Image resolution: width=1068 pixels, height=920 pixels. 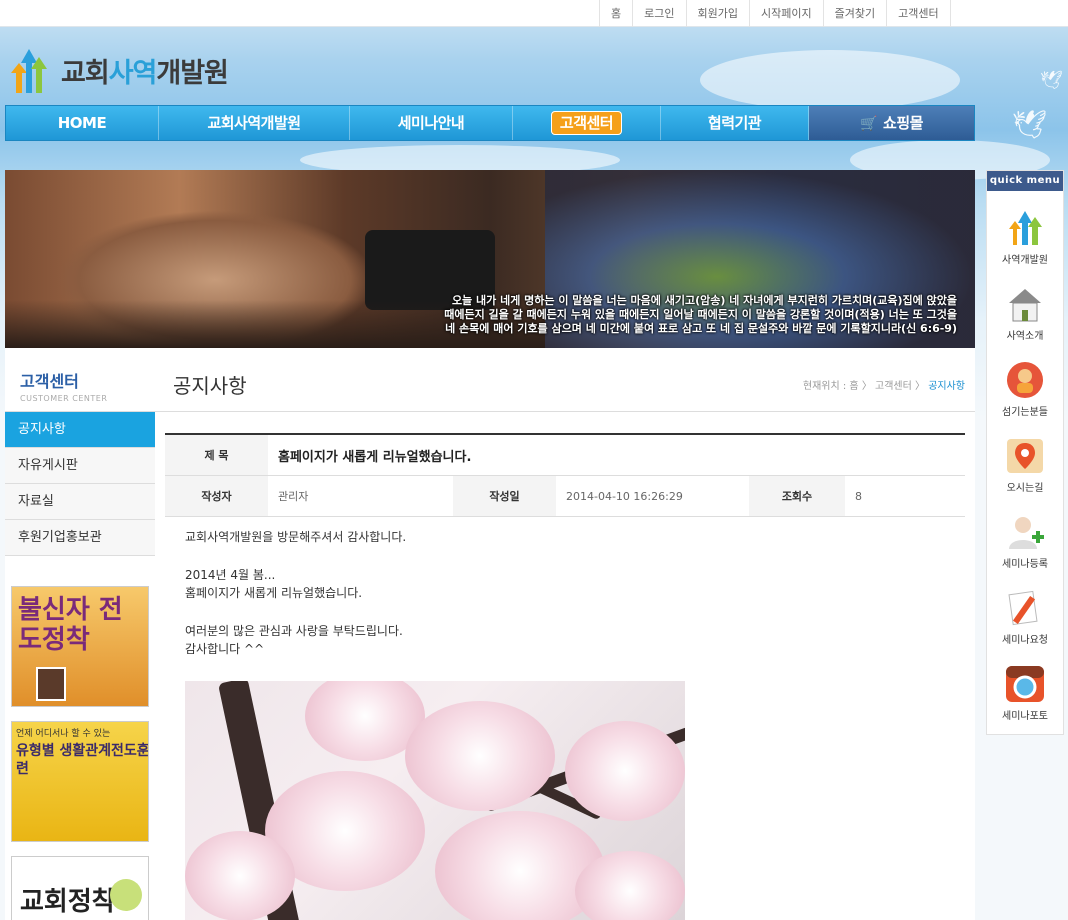 I want to click on nav-item-customer-center: 고객센터, so click(x=587, y=123).